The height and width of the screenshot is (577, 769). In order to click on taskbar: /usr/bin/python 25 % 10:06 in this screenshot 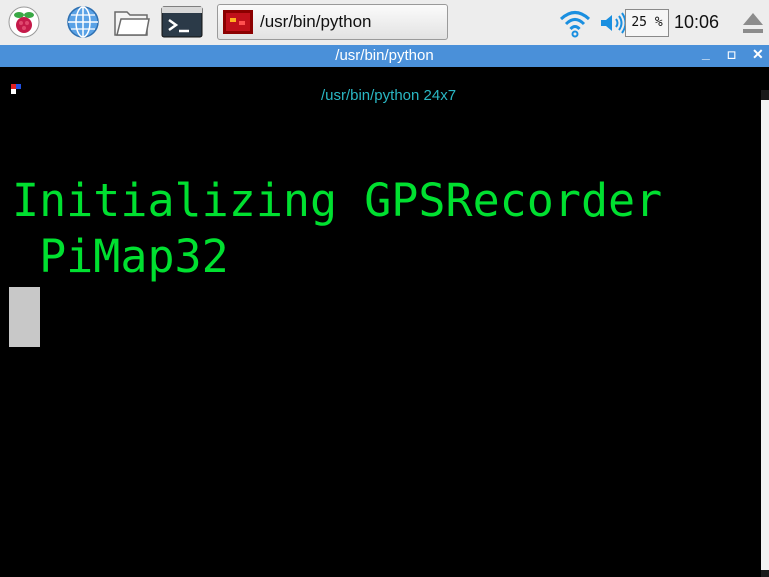, I will do `click(384, 23)`.